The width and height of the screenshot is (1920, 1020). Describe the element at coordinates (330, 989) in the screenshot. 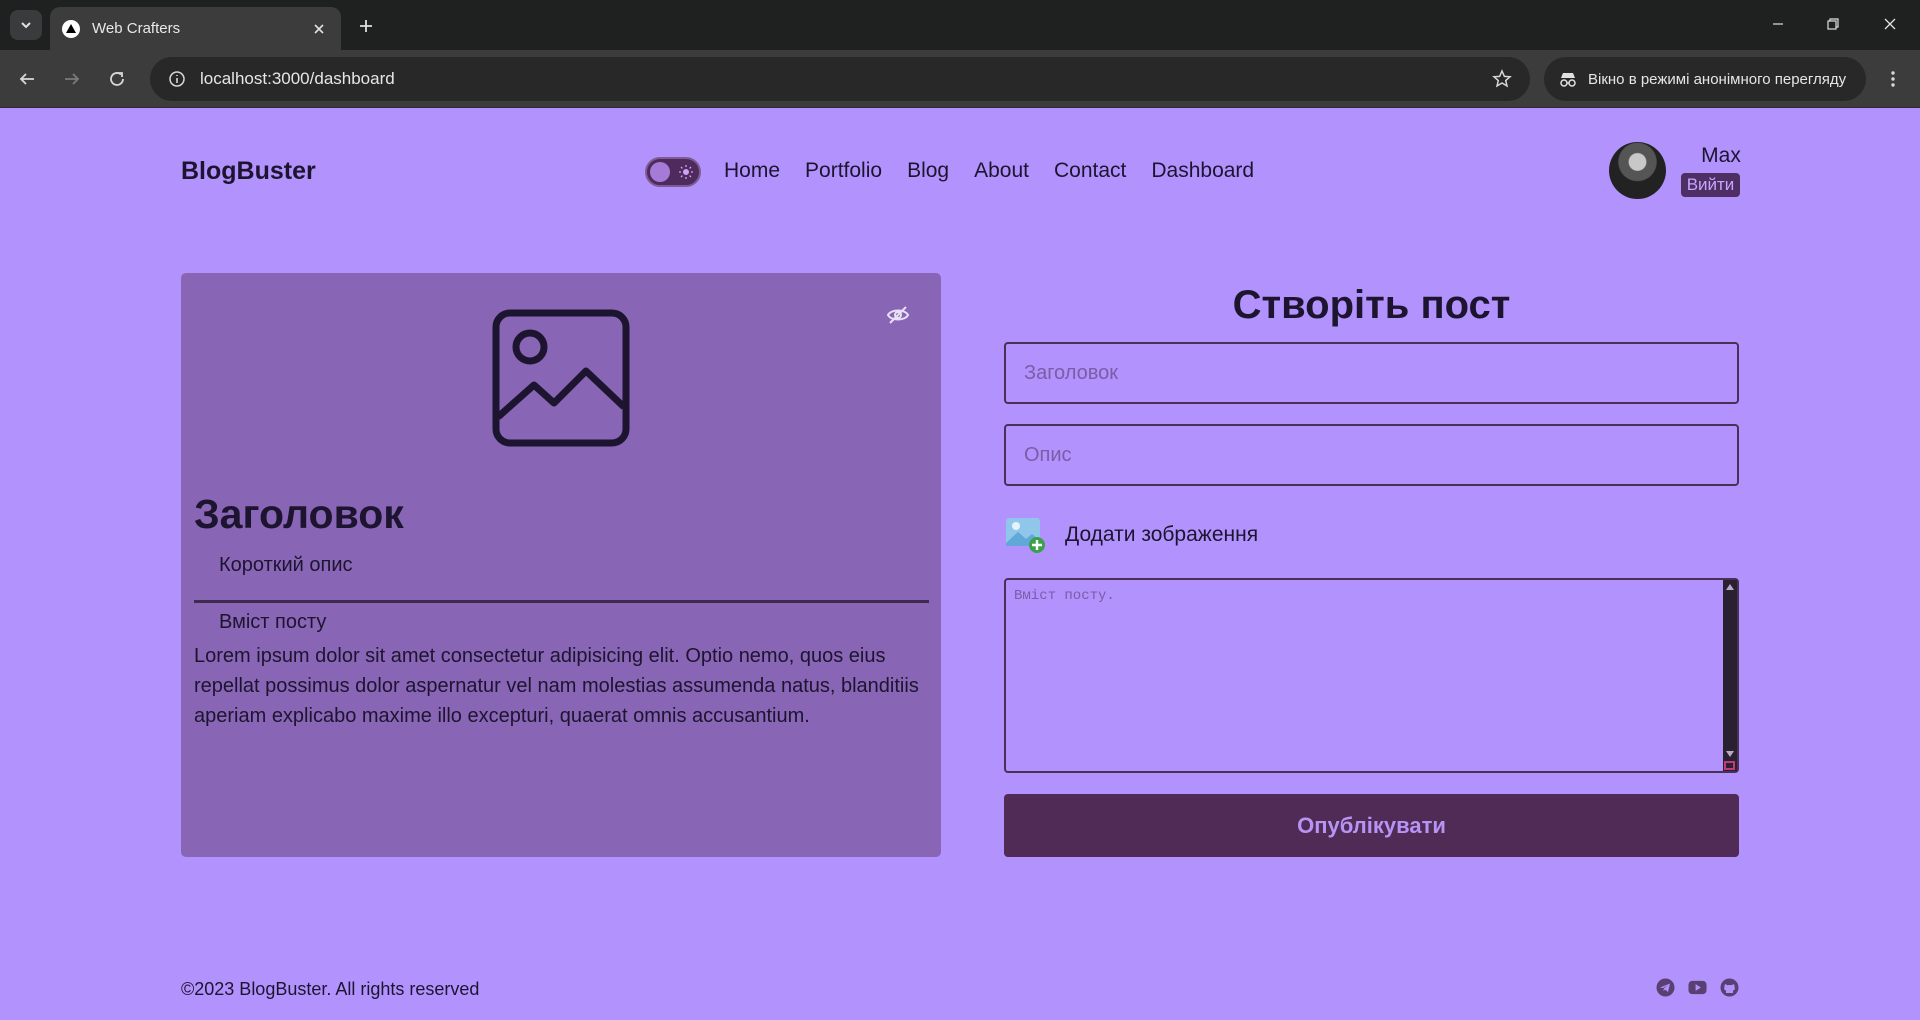

I see `footer-copyright: ©2023 BlogBuster. All rights reserved` at that location.